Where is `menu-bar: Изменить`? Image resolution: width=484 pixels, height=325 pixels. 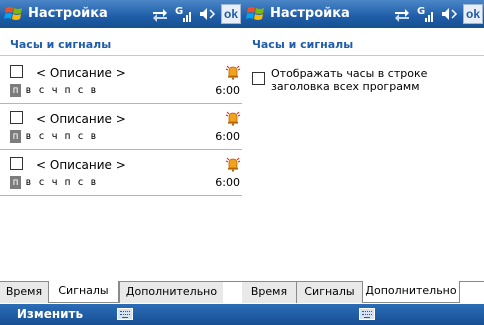 menu-bar: Изменить is located at coordinates (121, 314).